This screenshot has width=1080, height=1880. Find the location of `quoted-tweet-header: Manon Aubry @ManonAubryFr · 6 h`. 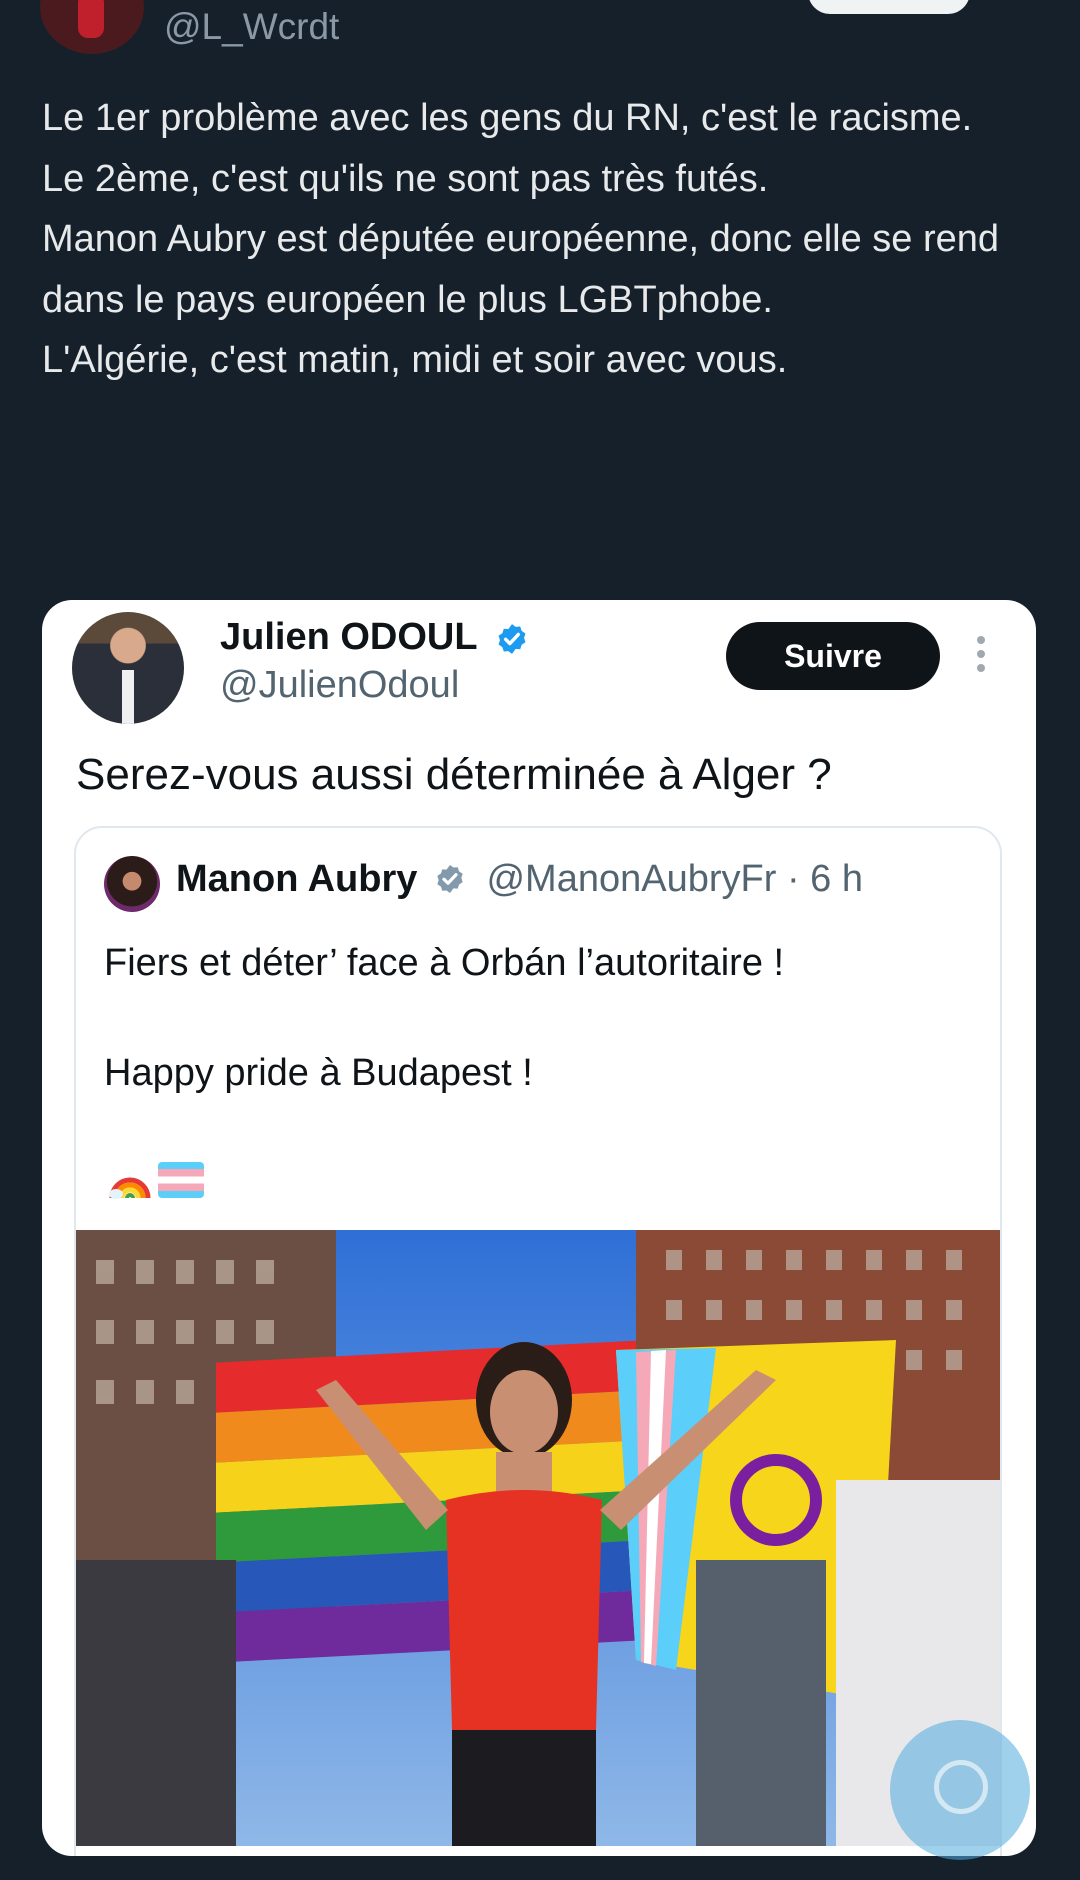

quoted-tweet-header: Manon Aubry @ManonAubryFr · 6 h is located at coordinates (519, 879).